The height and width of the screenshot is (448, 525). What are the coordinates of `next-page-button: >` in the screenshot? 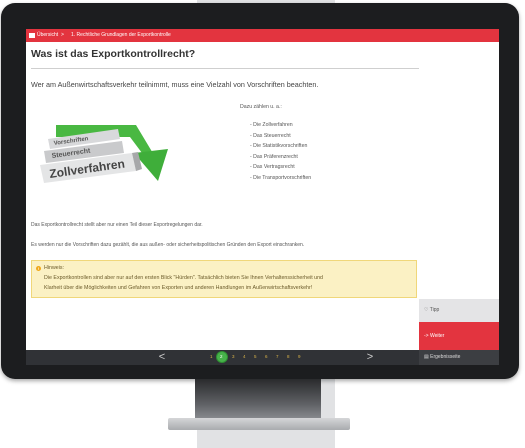 It's located at (370, 357).